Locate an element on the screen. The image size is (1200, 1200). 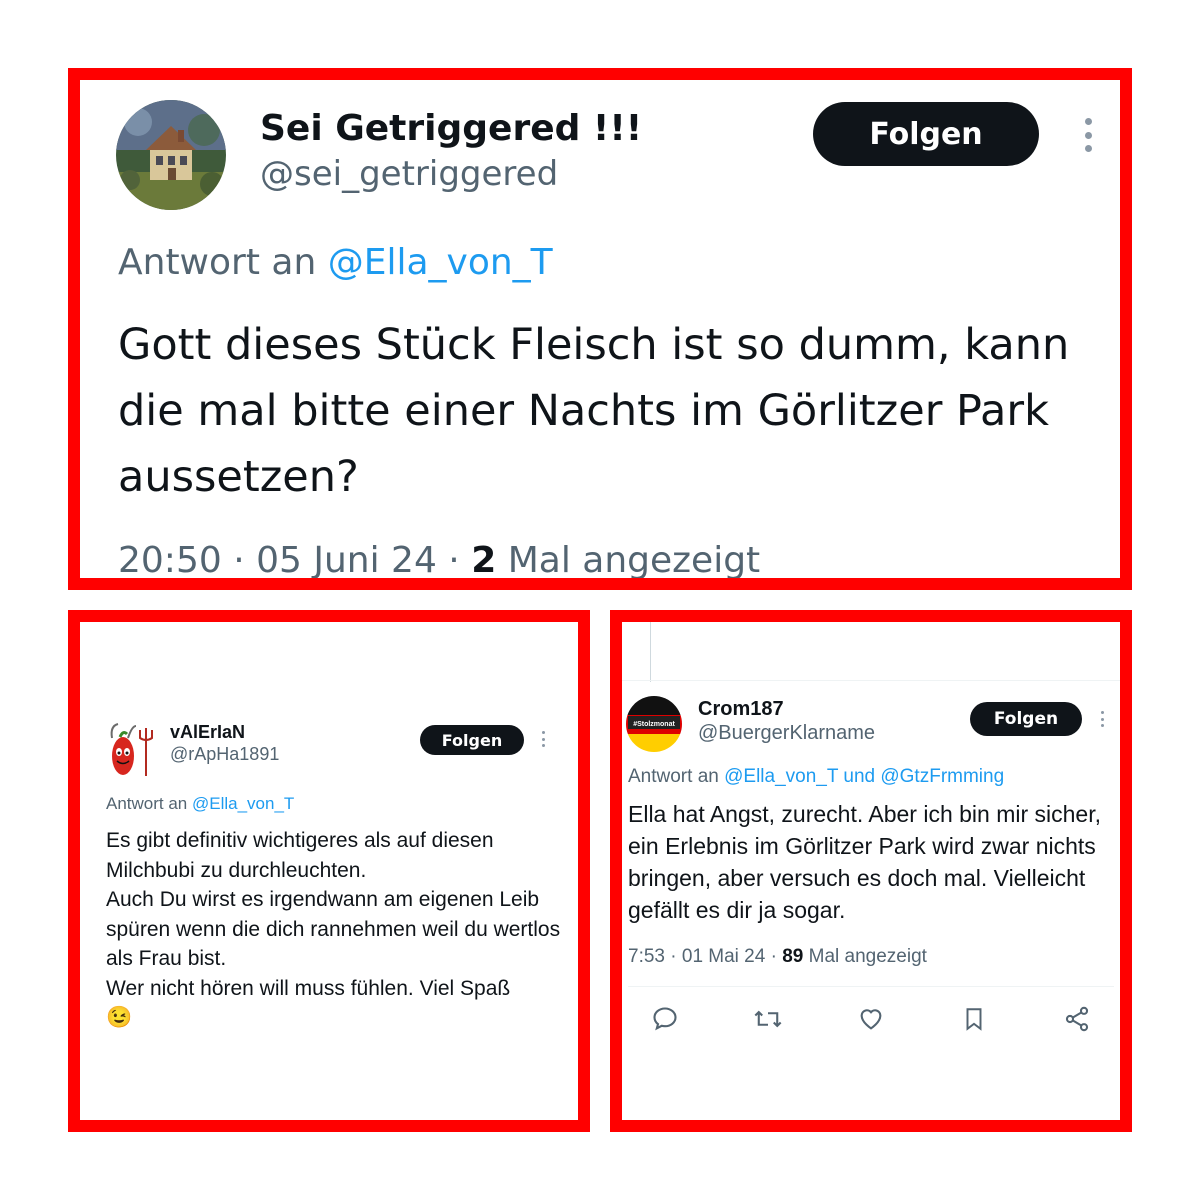
thread-line is located at coordinates (650, 652).